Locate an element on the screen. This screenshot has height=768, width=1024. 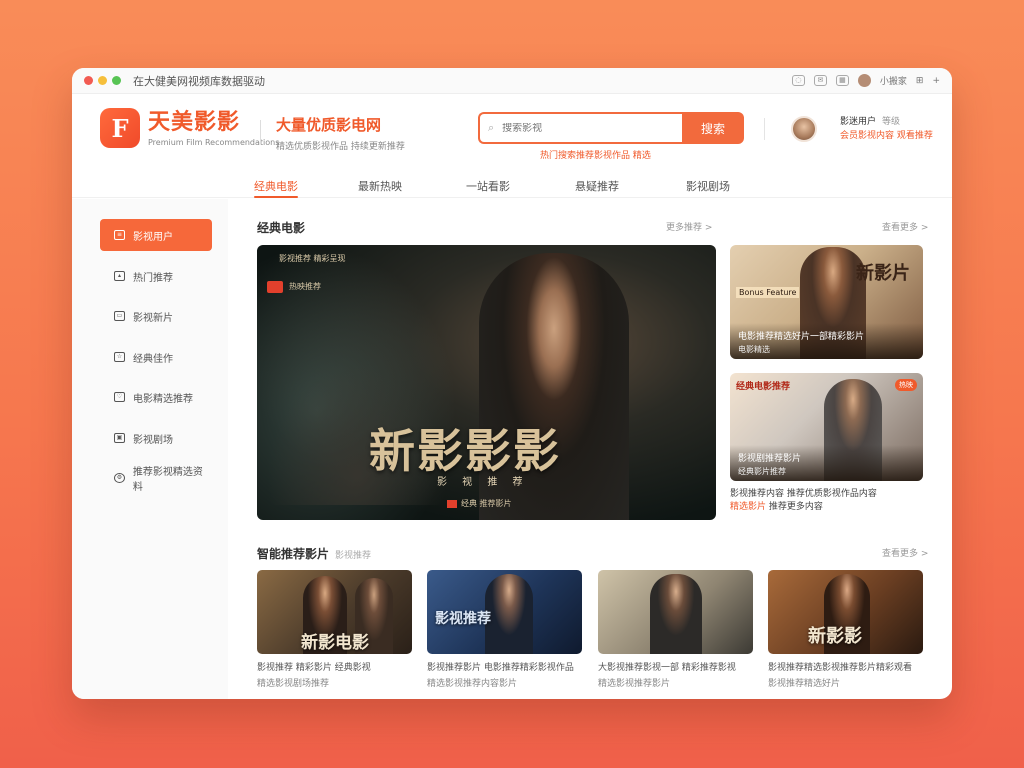
sidebar-item-classics: ☆ 经典佳作 is located at coordinates (156, 357).